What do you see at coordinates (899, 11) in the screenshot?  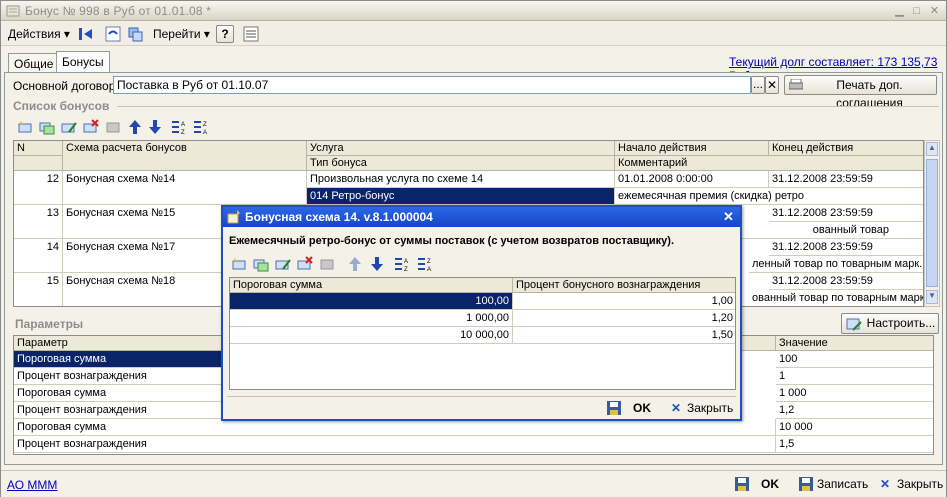 I see `minimize-button: ▁` at bounding box center [899, 11].